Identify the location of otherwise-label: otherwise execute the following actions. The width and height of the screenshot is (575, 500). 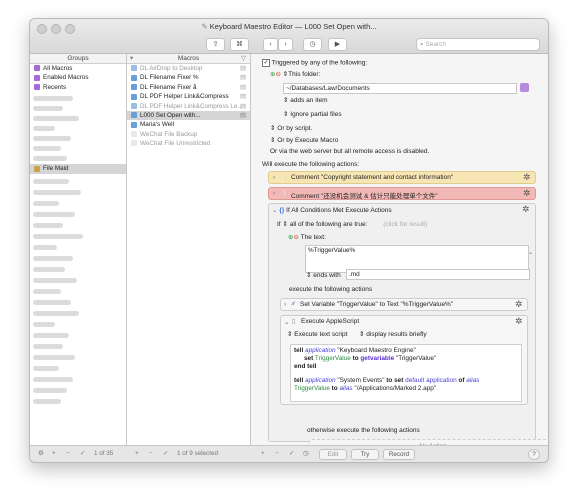
(363, 430).